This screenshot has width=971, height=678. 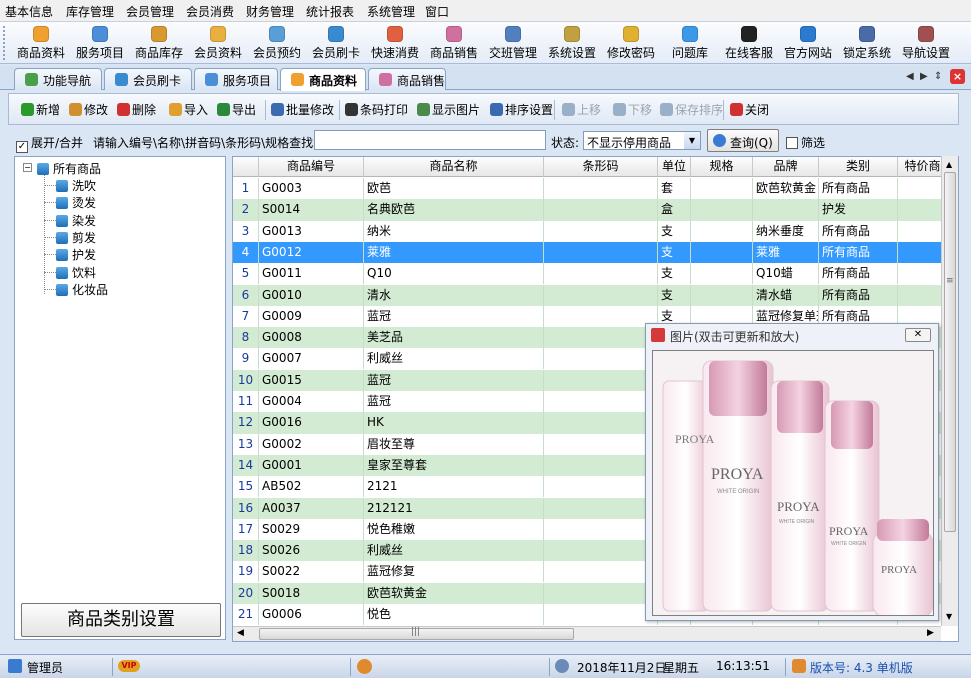 I want to click on expand-checkbox: ✓, so click(x=22, y=147).